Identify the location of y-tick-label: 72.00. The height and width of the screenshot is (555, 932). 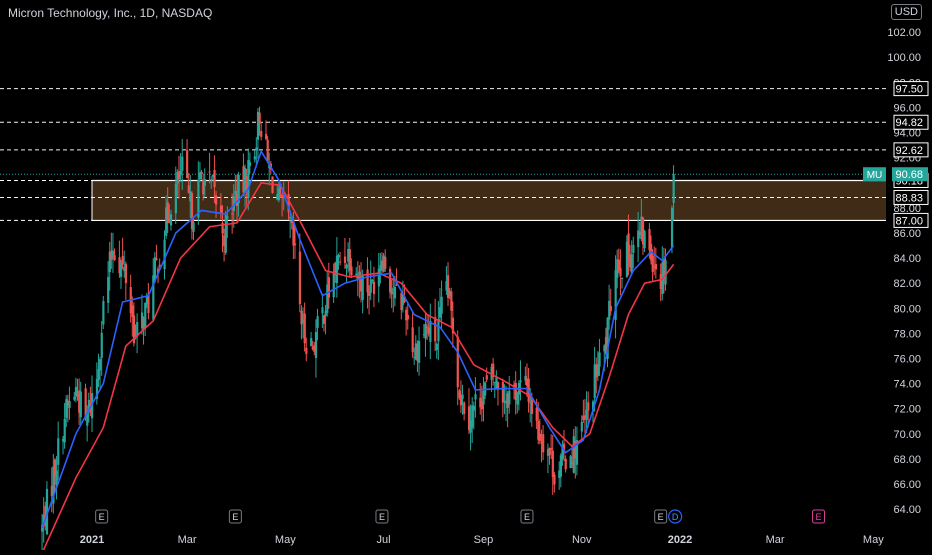
(907, 410).